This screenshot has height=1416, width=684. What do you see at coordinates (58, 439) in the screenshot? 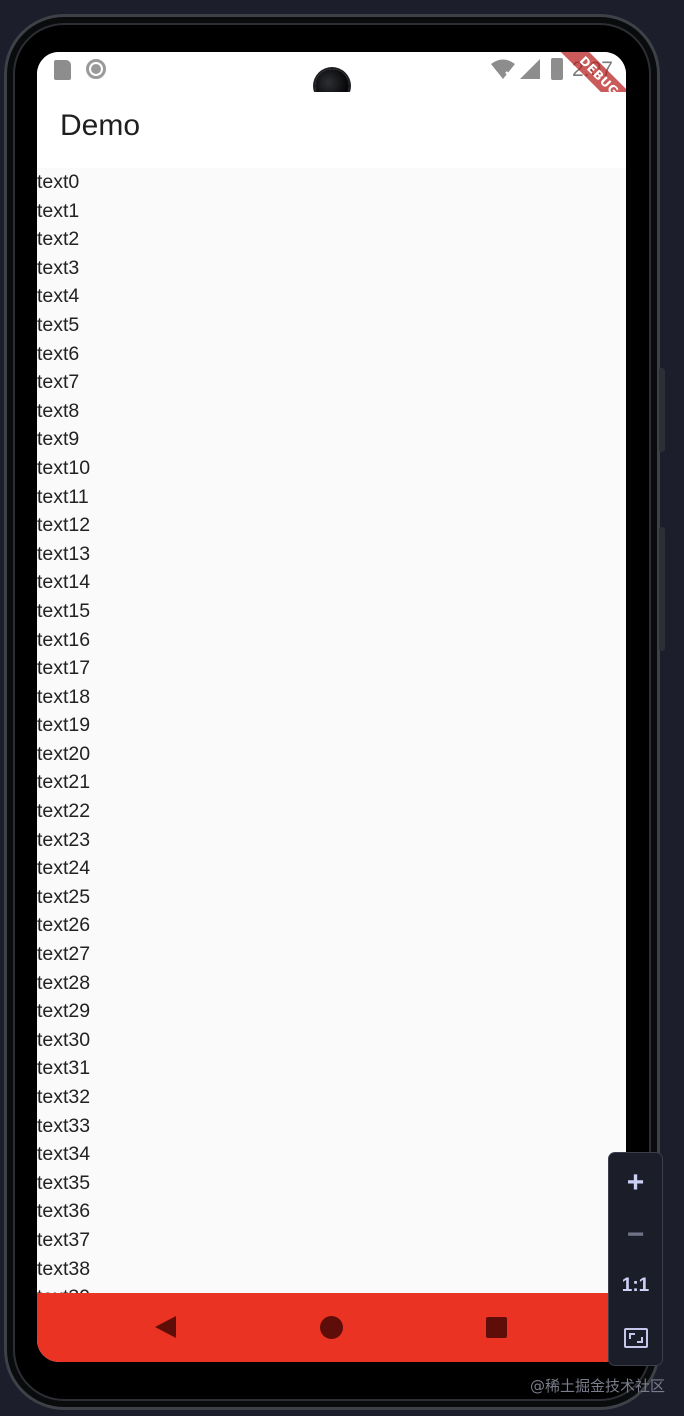
I see `list-item: text9` at bounding box center [58, 439].